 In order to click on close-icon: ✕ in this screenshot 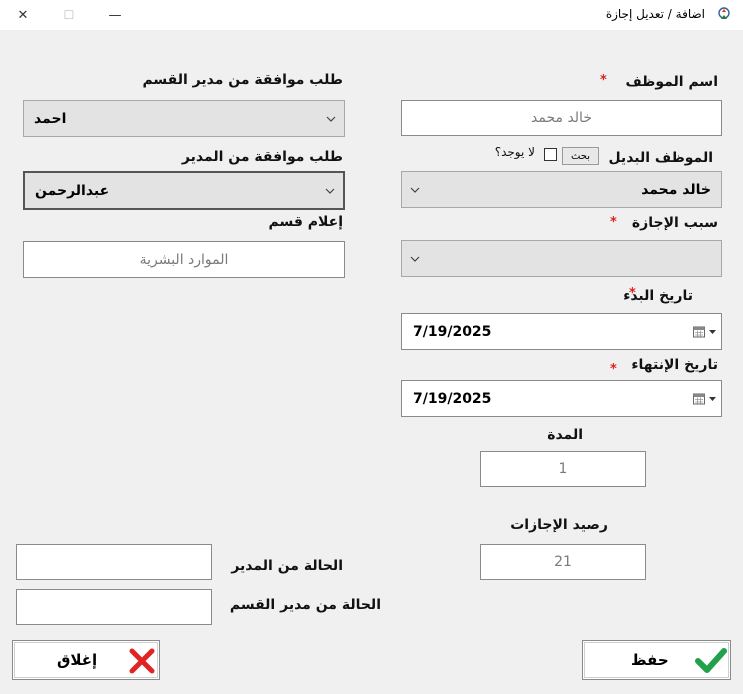, I will do `click(23, 15)`.